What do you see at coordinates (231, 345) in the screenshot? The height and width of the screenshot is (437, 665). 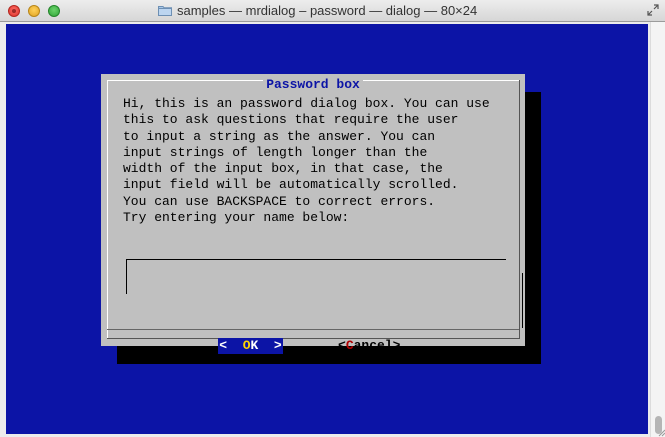 I see `ok-button-bracket: <` at bounding box center [231, 345].